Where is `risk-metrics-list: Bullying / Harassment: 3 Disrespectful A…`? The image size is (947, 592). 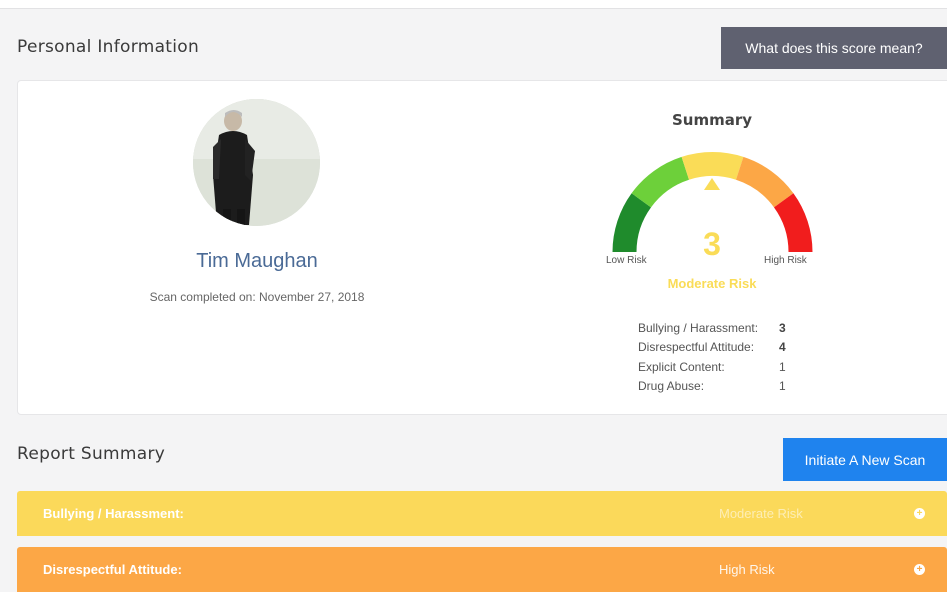
risk-metrics-list: Bullying / Harassment: 3 Disrespectful A… is located at coordinates (713, 357).